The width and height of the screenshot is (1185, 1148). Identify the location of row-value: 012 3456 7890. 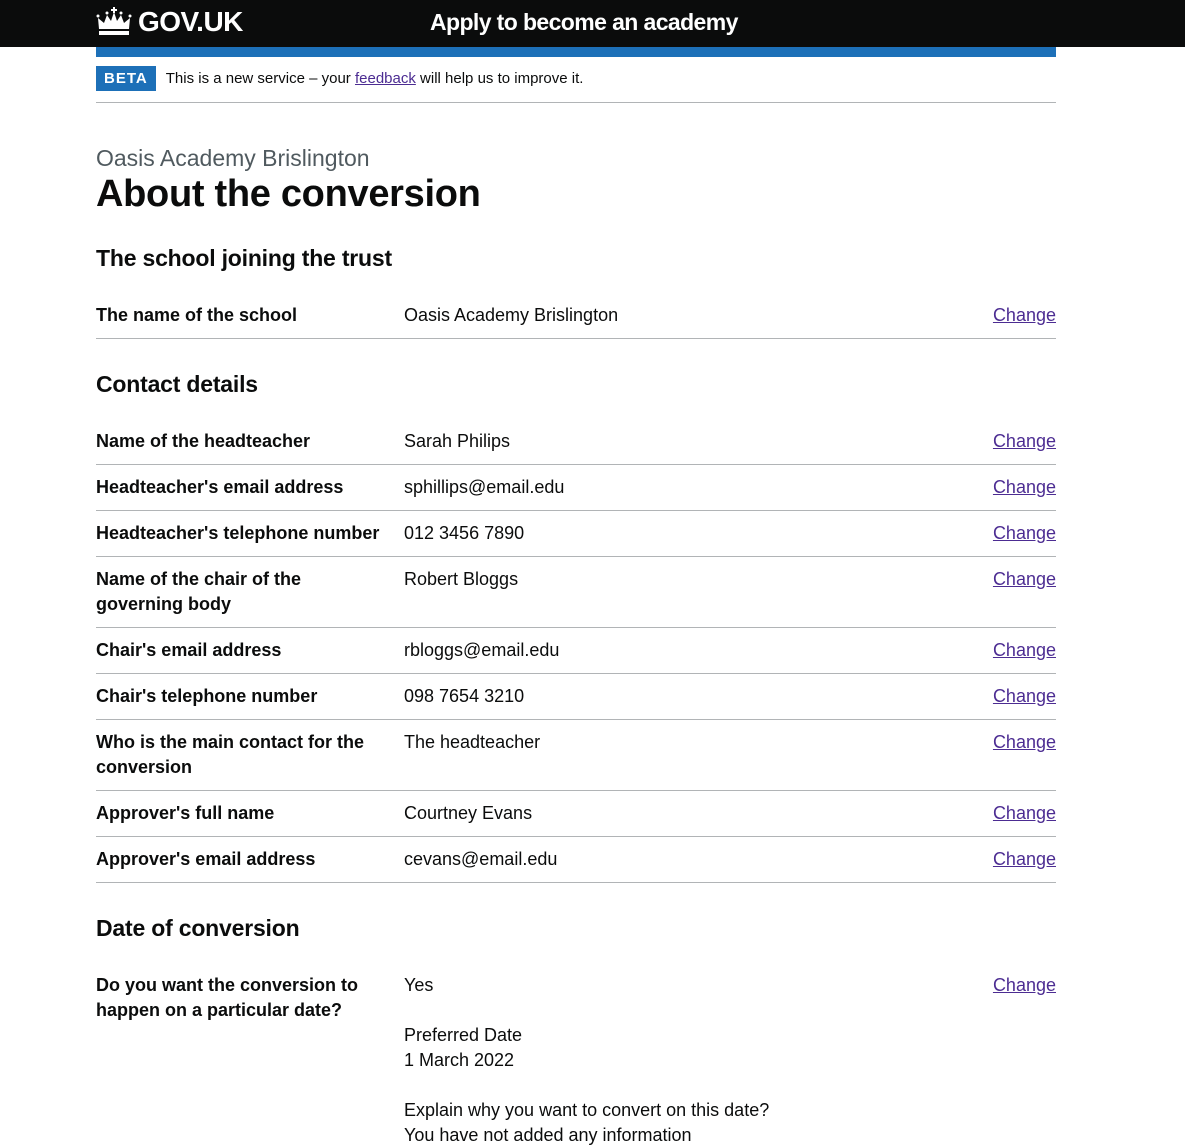
(464, 533).